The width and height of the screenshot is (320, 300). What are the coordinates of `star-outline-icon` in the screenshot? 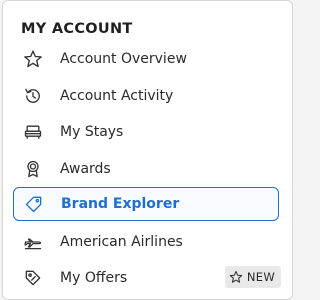 It's located at (236, 276).